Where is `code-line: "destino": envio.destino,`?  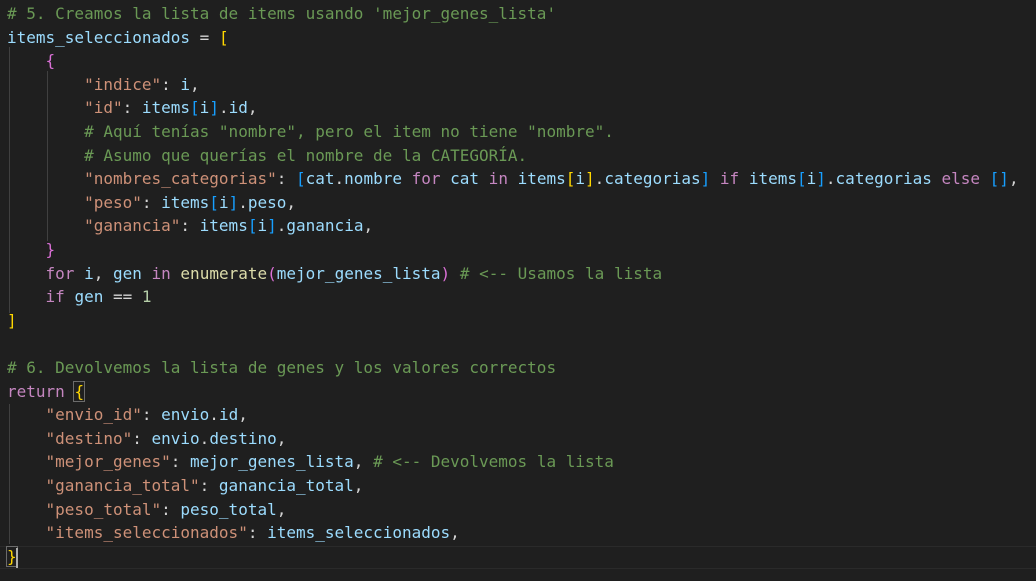 code-line: "destino": envio.destino, is located at coordinates (147, 438).